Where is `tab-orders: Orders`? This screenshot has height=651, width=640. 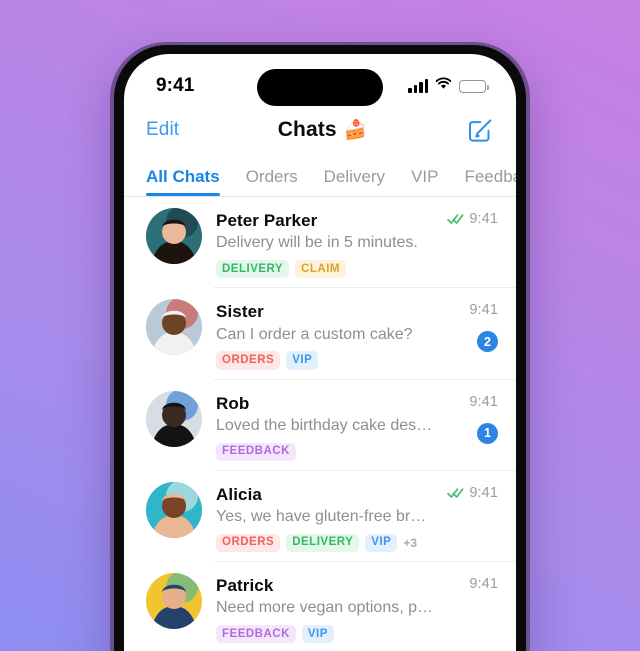 tab-orders: Orders is located at coordinates (272, 181).